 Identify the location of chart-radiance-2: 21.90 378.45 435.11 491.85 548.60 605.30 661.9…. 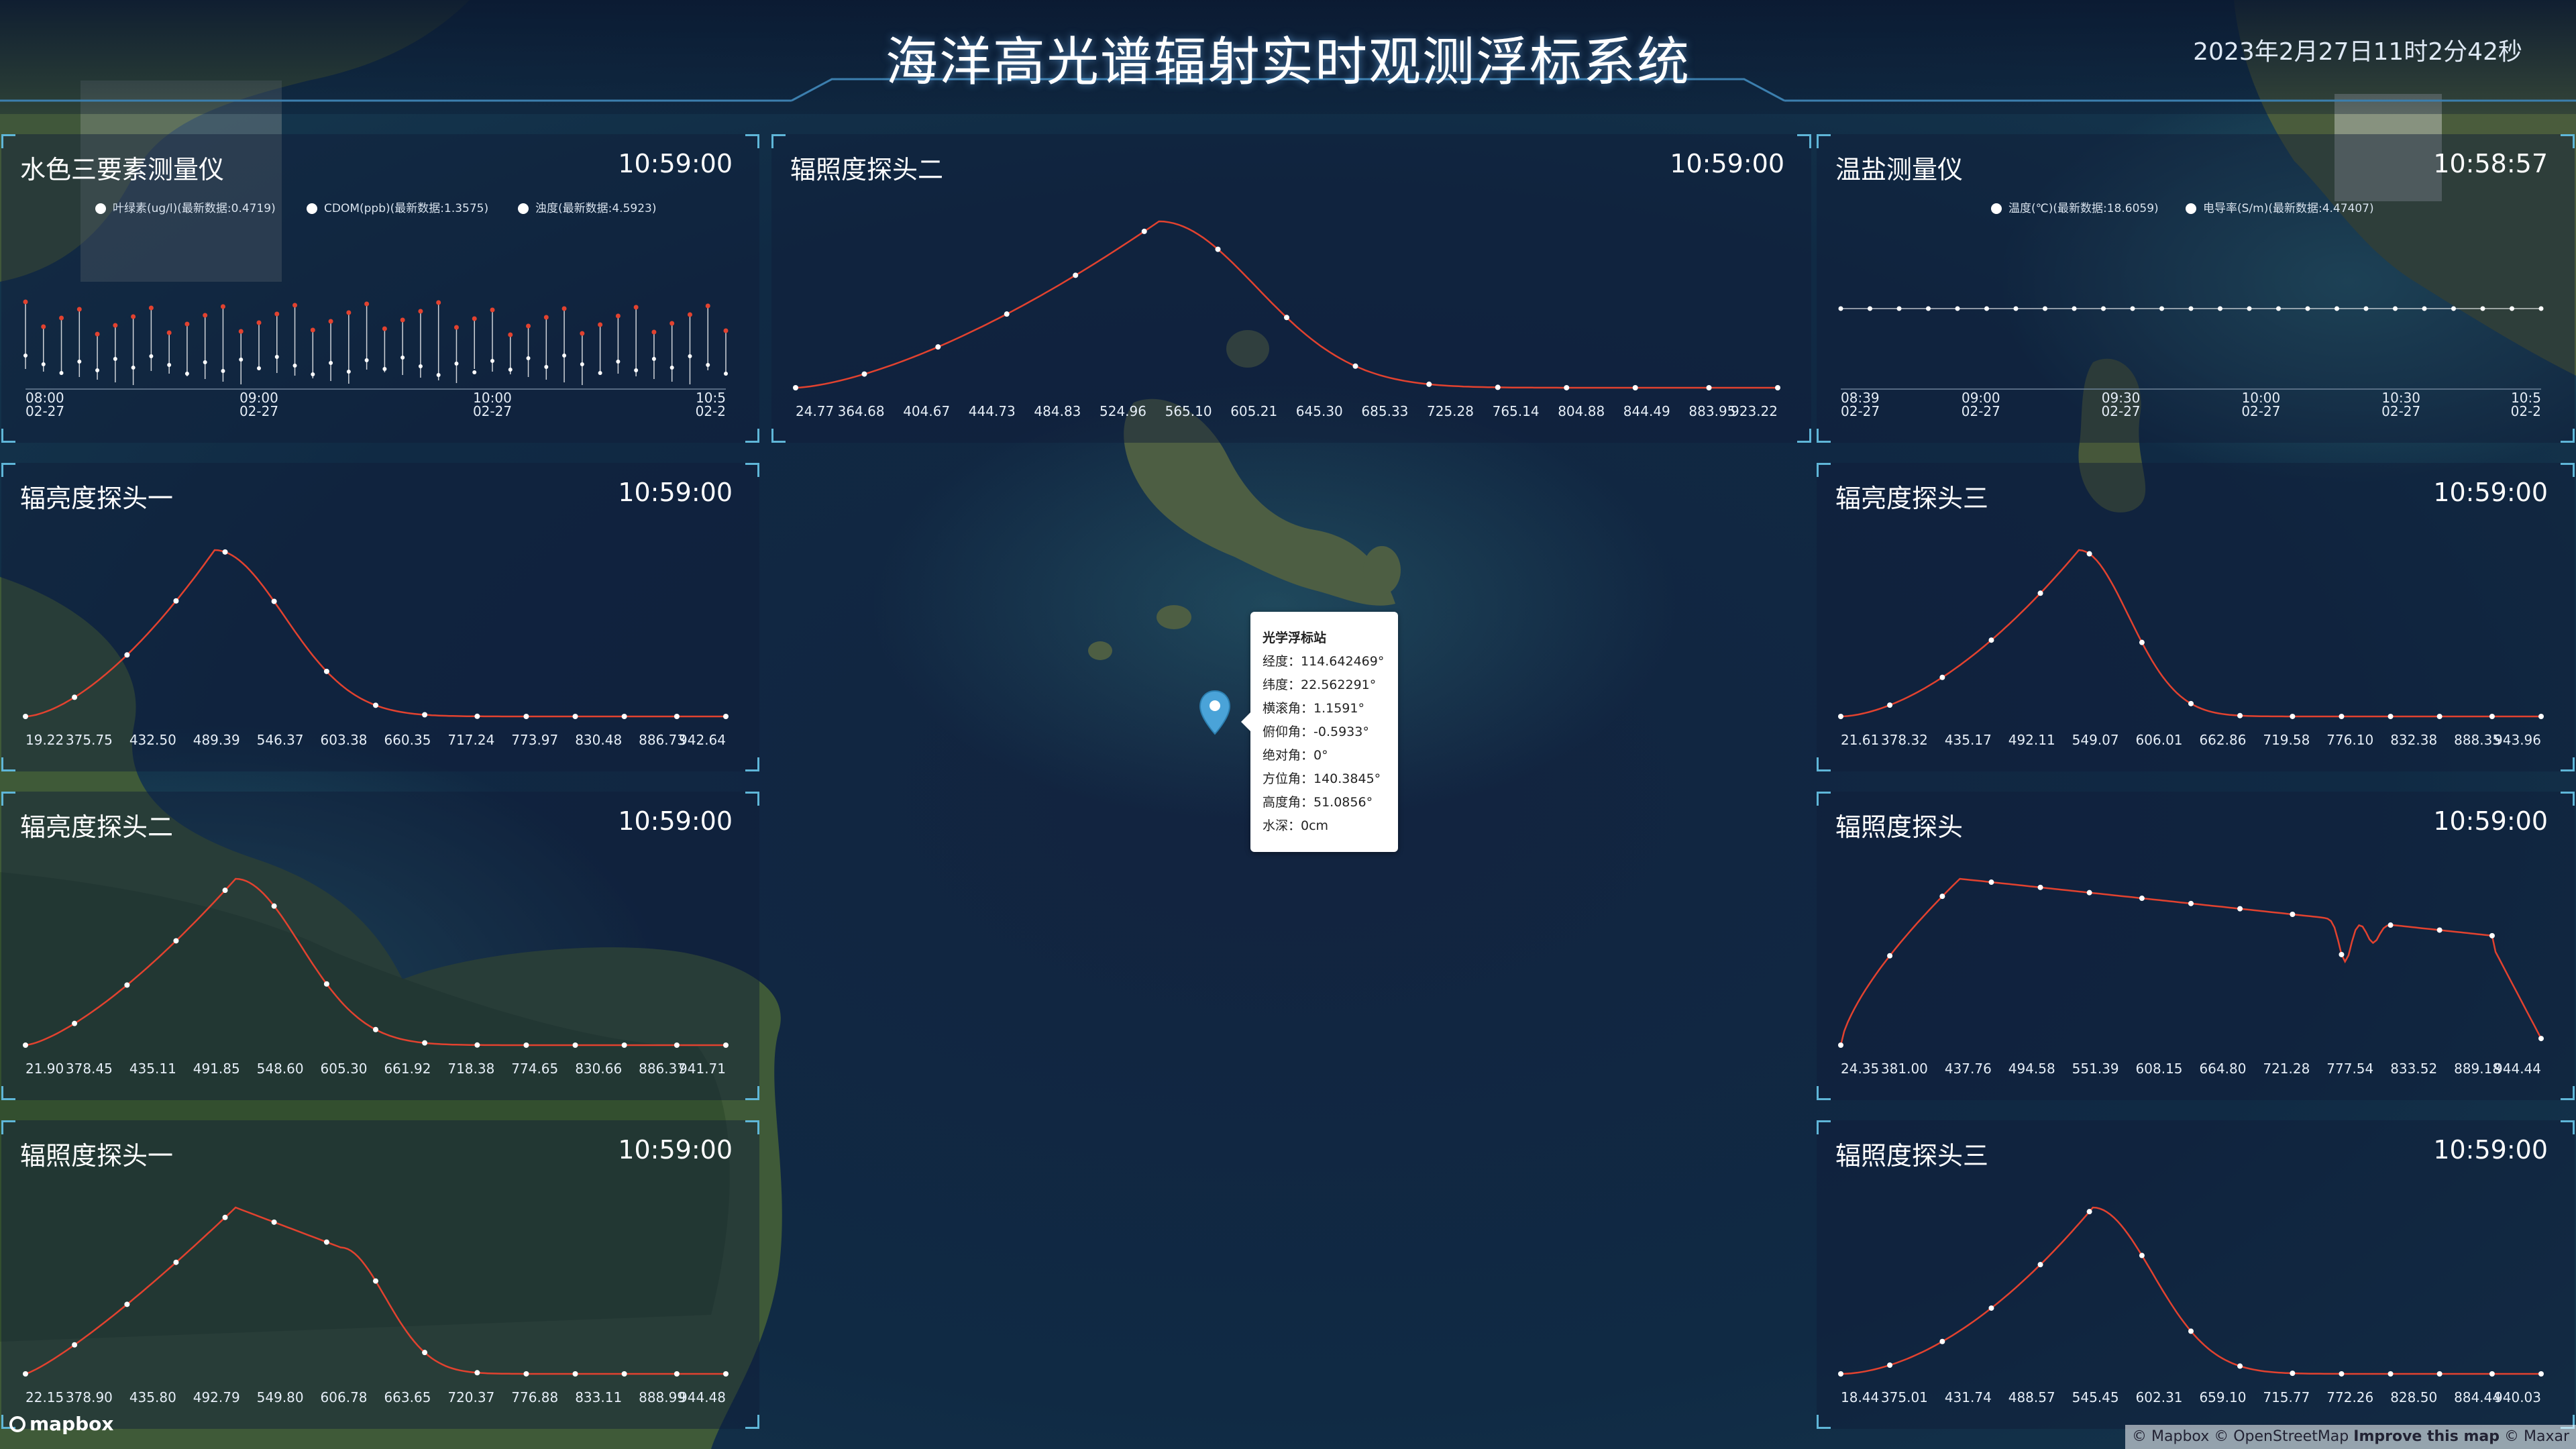
(380, 946).